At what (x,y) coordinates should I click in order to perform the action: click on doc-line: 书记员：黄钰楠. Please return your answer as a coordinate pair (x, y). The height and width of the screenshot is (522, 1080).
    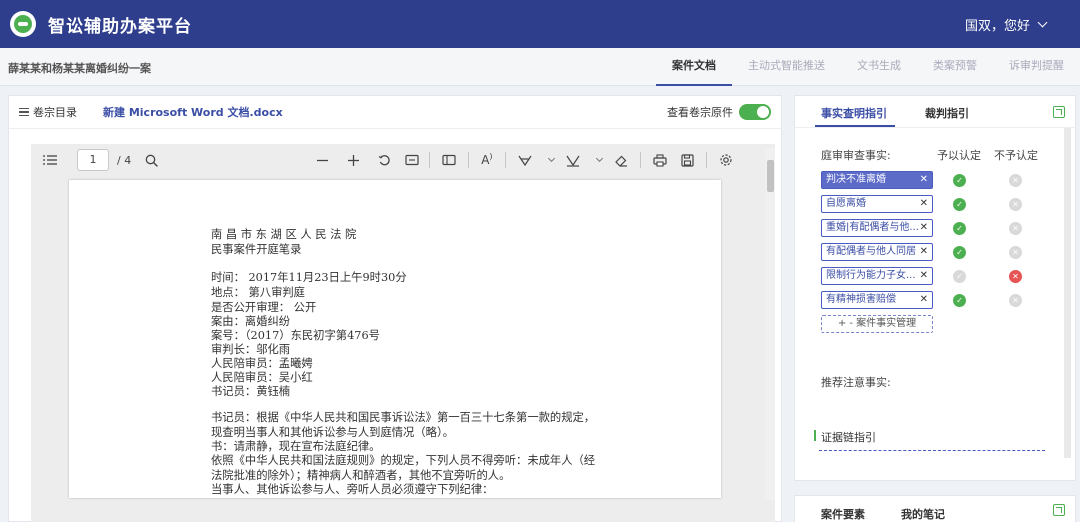
    Looking at the image, I should click on (251, 391).